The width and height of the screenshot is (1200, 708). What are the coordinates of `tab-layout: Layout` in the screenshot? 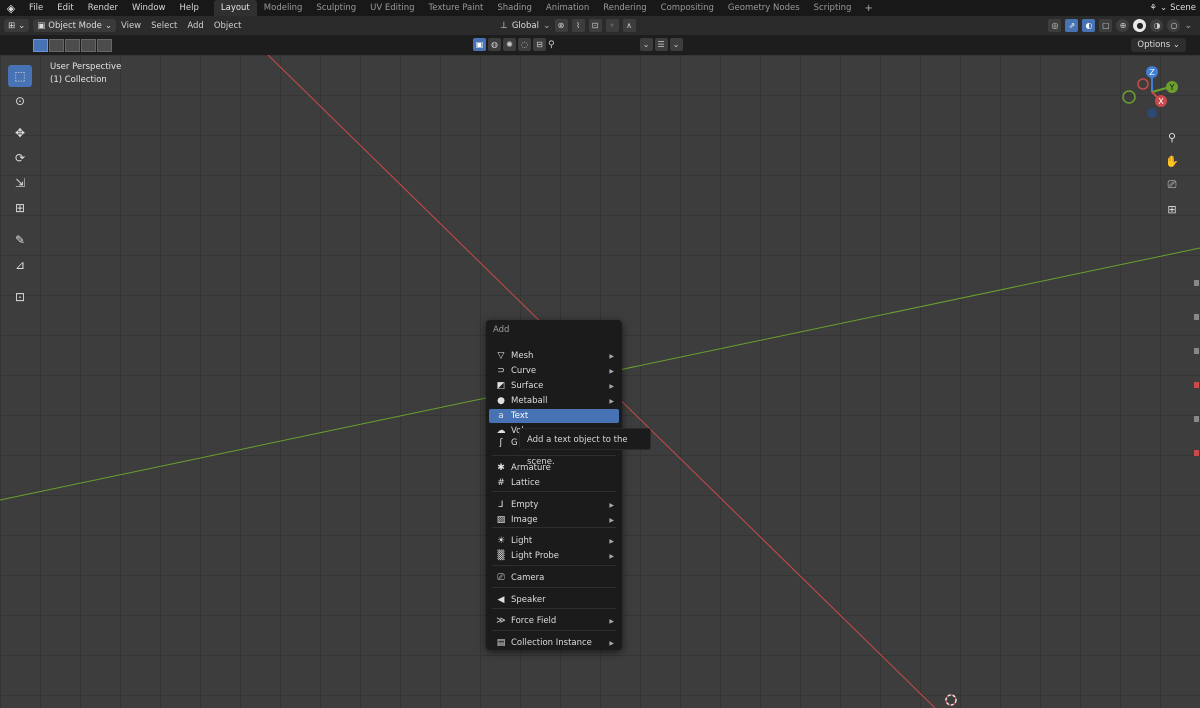 It's located at (235, 8).